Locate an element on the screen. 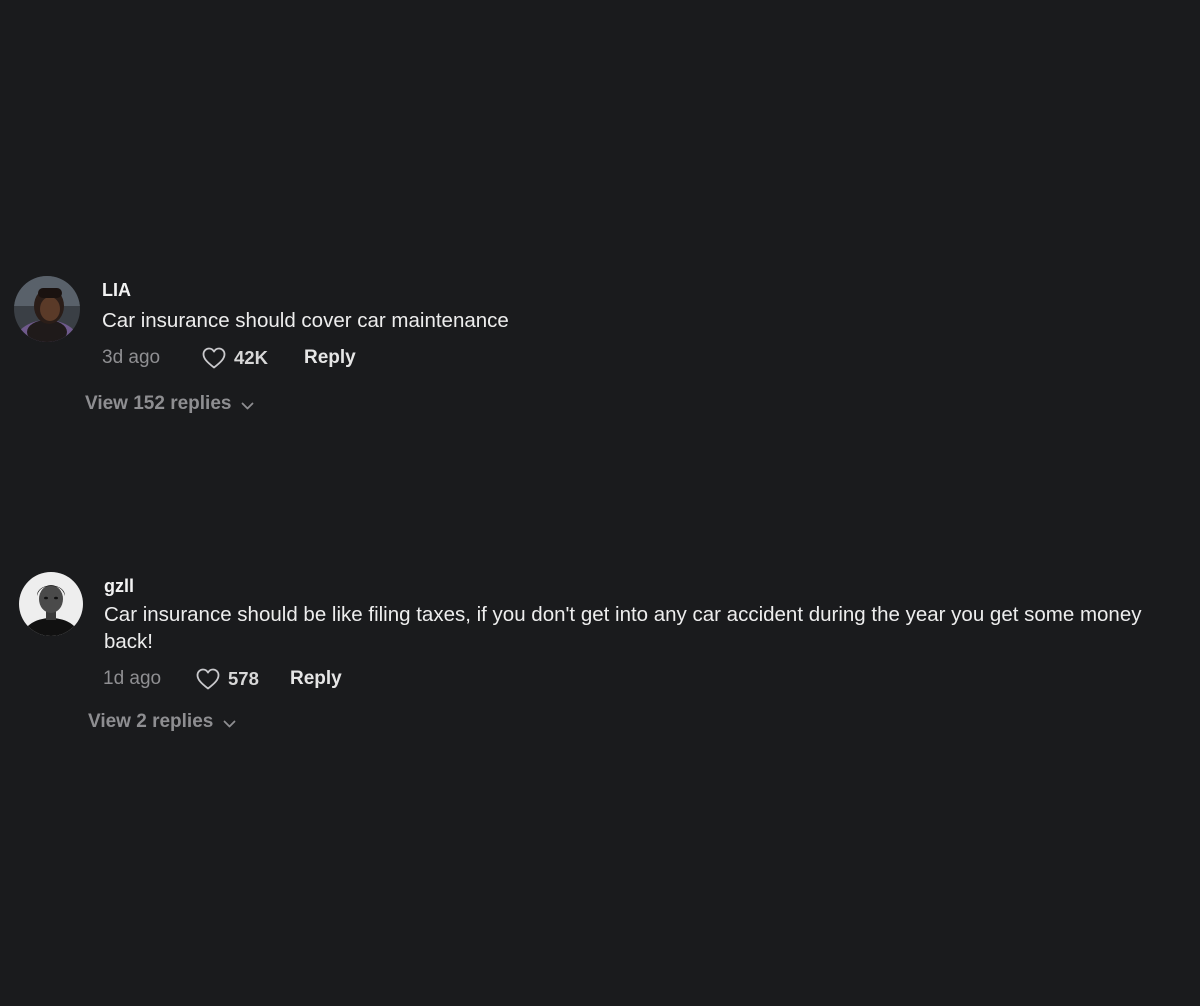  comment-username: LIA is located at coordinates (116, 290).